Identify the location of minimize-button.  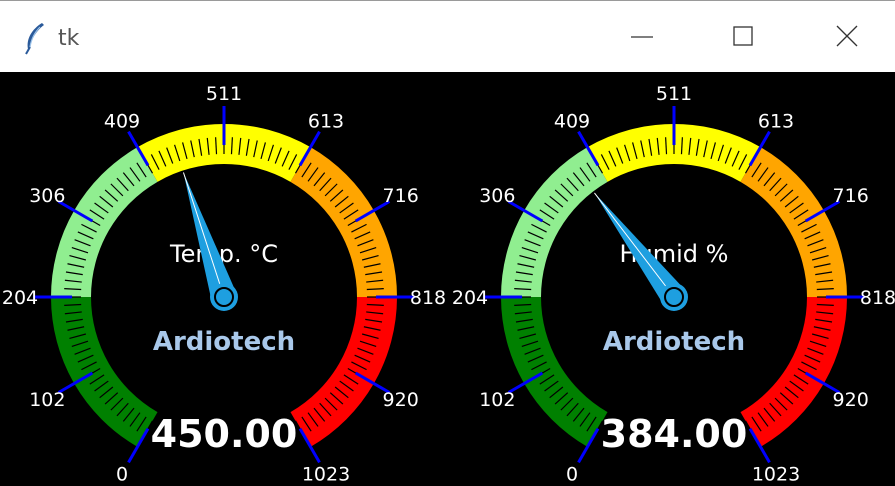
(642, 37).